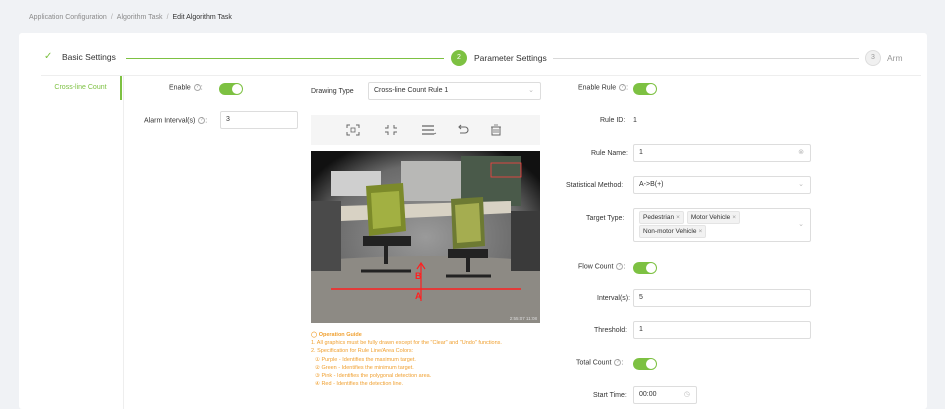 The width and height of the screenshot is (945, 409). I want to click on interval-label: Interval(s):, so click(614, 298).